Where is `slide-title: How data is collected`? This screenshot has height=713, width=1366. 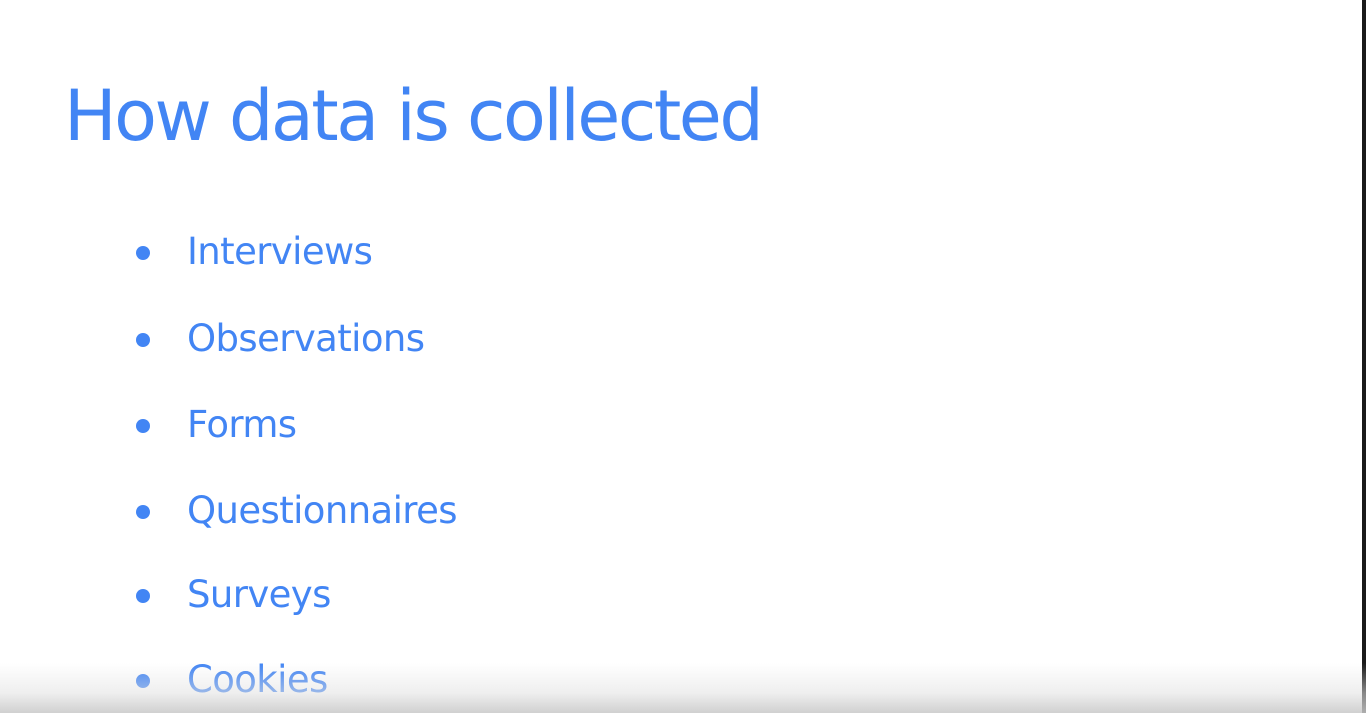
slide-title: How data is collected is located at coordinates (414, 116).